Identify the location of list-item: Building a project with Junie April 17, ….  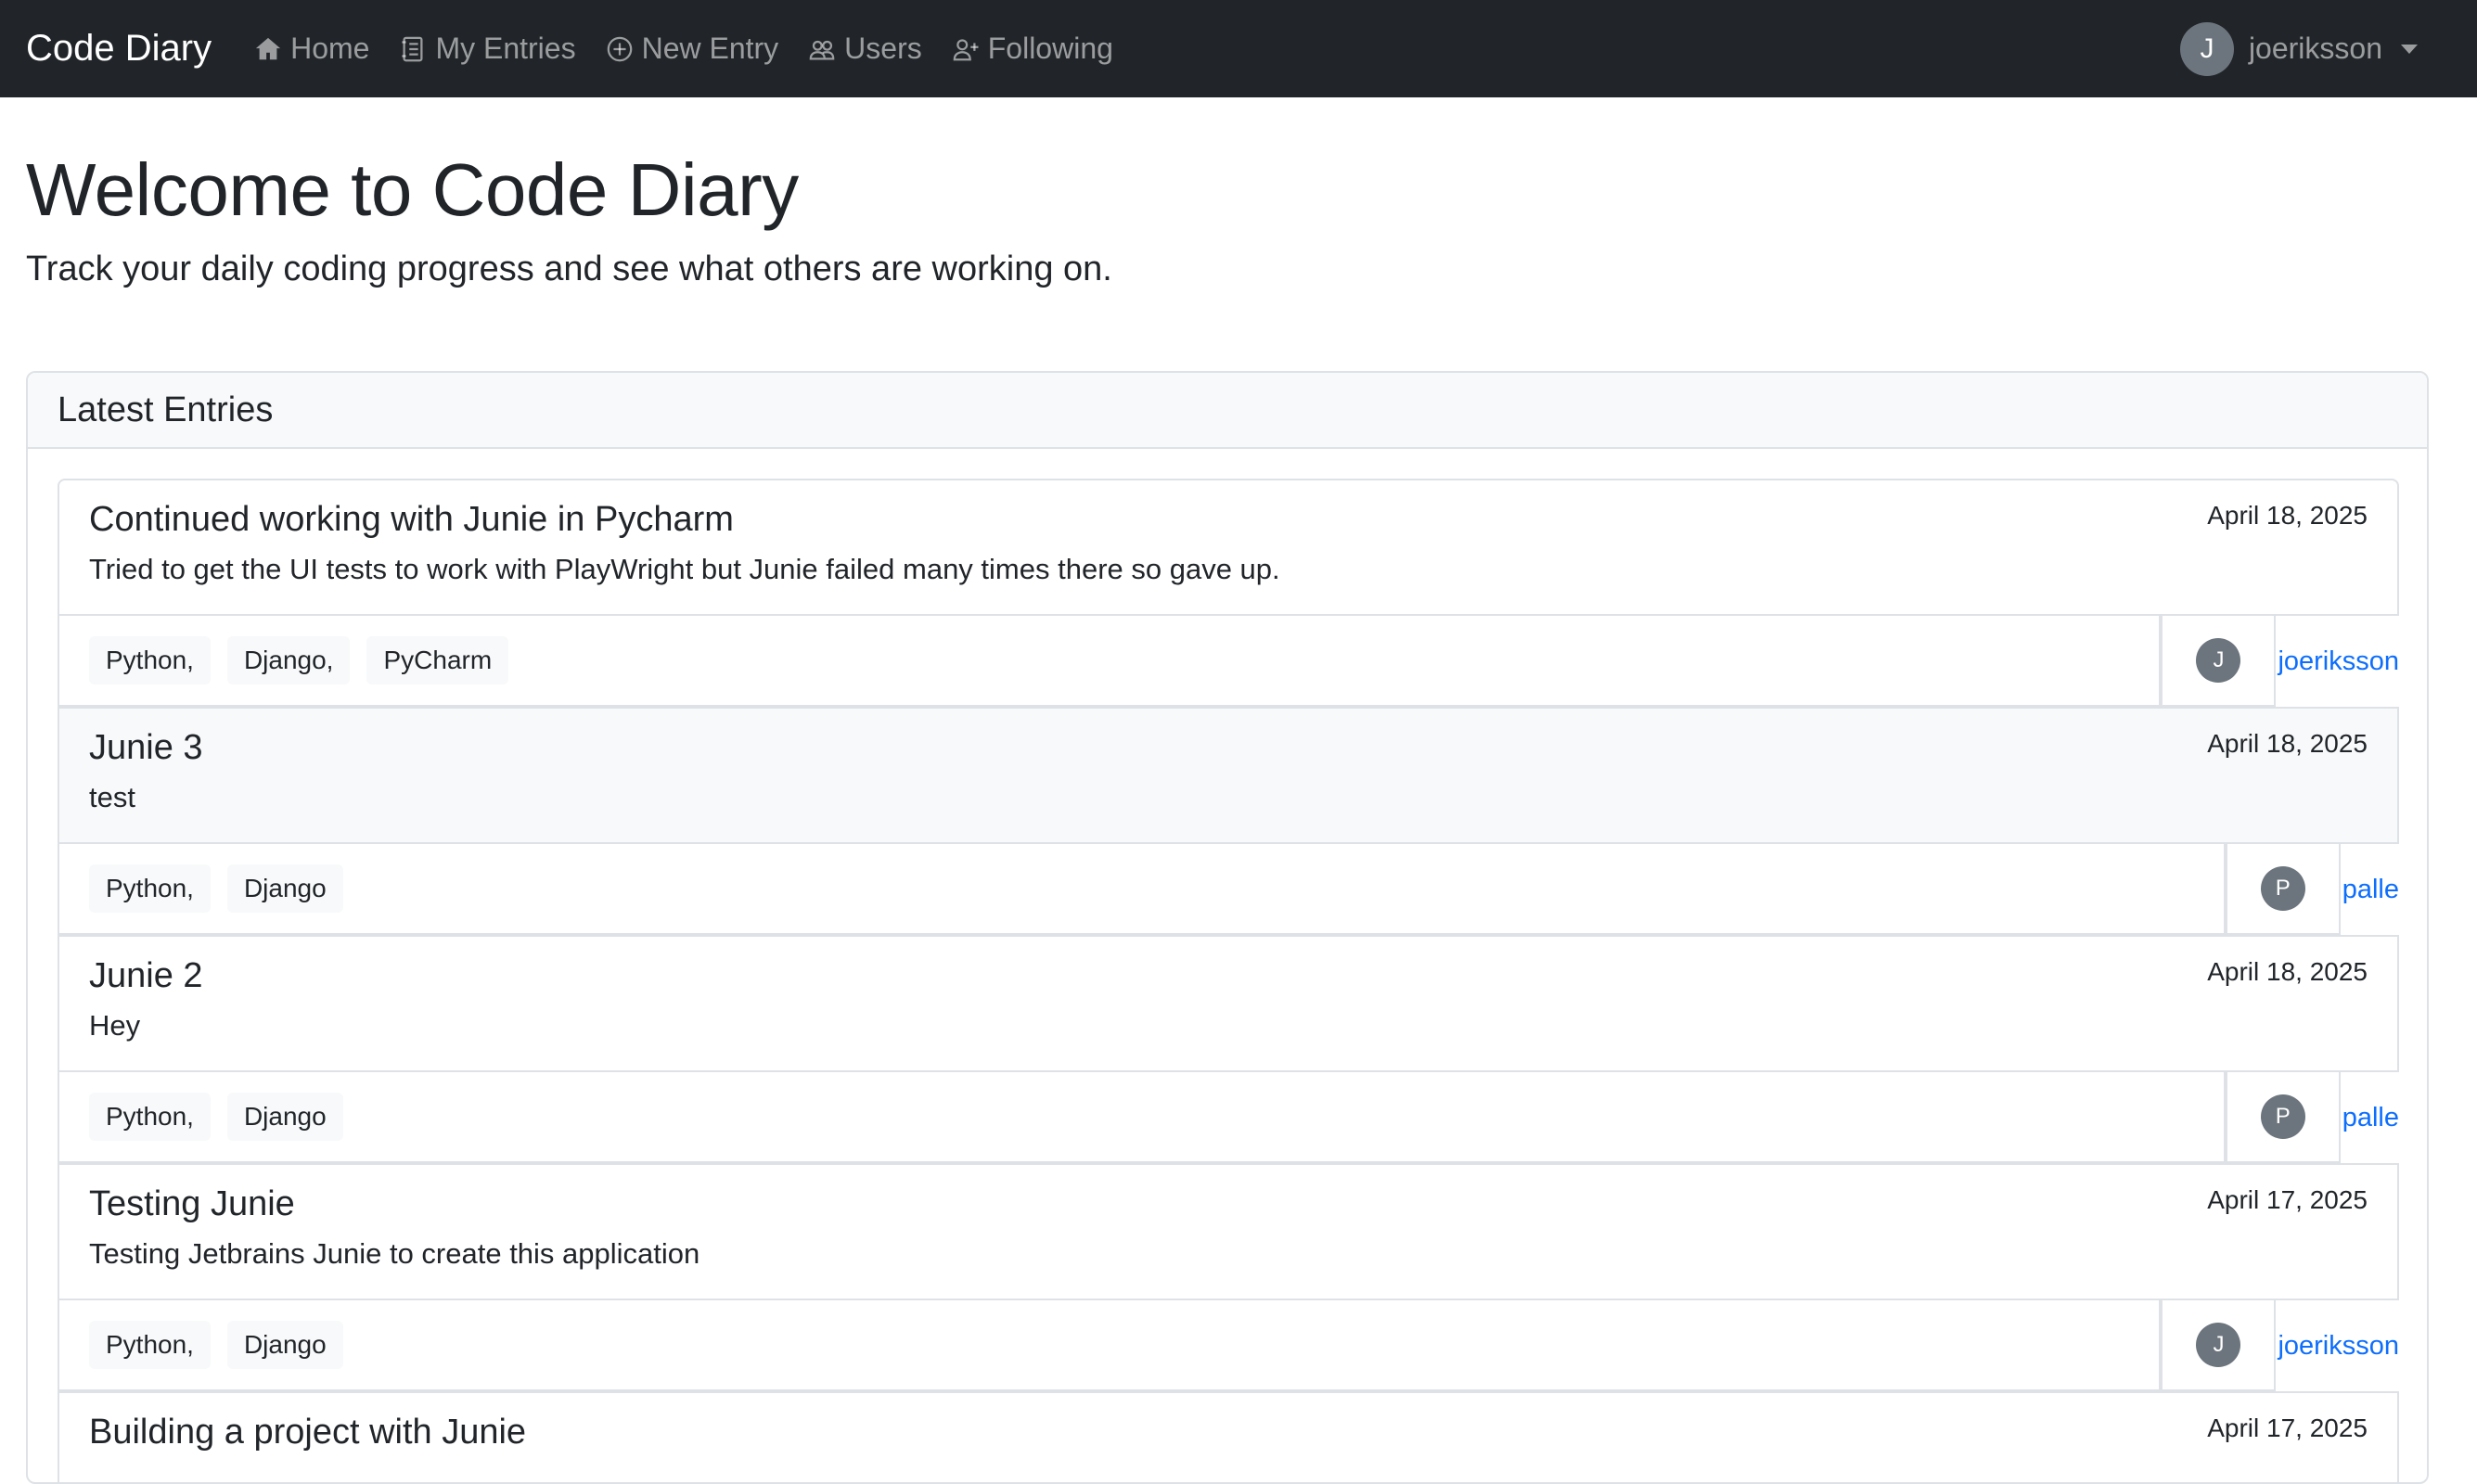
(1228, 1436).